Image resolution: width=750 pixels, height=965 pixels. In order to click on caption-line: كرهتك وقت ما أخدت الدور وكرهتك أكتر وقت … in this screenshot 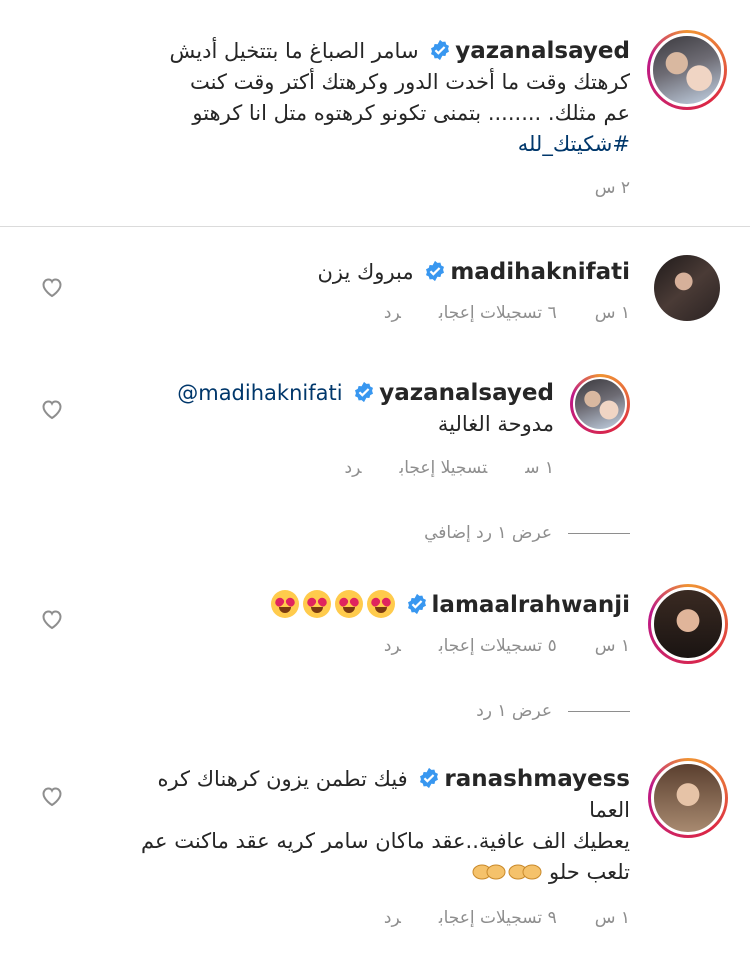, I will do `click(409, 82)`.